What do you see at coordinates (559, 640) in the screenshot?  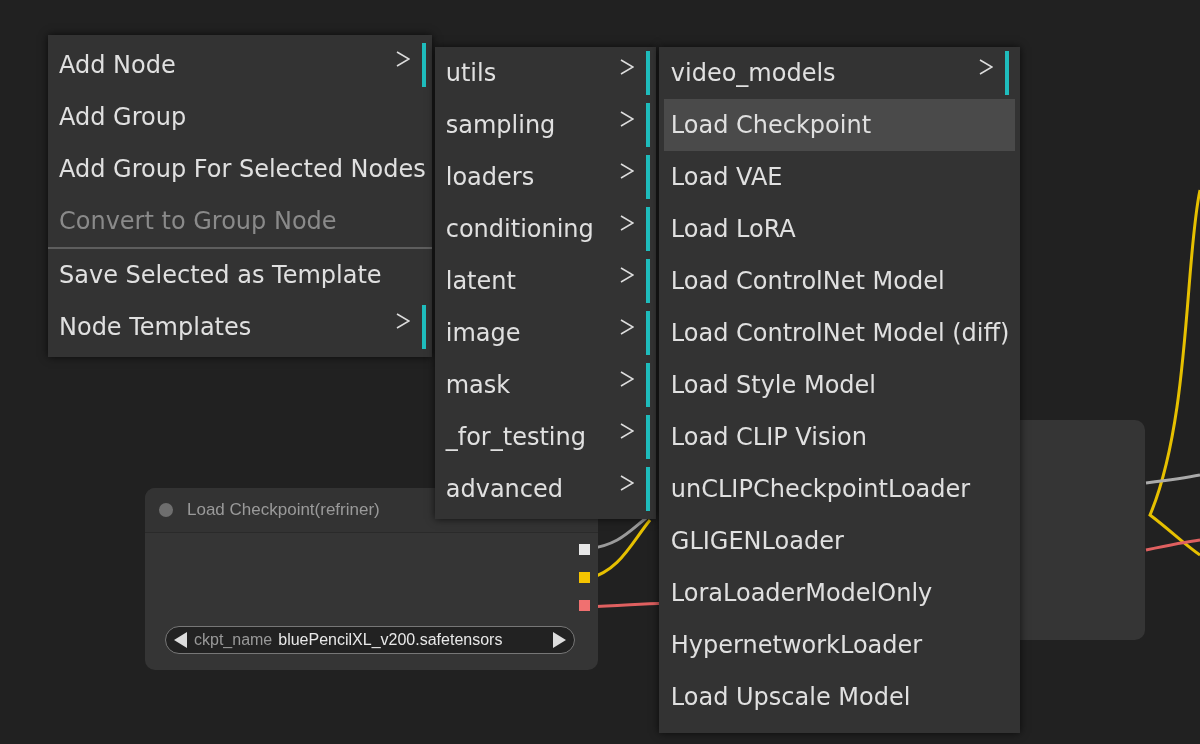 I see `arrow-right-icon` at bounding box center [559, 640].